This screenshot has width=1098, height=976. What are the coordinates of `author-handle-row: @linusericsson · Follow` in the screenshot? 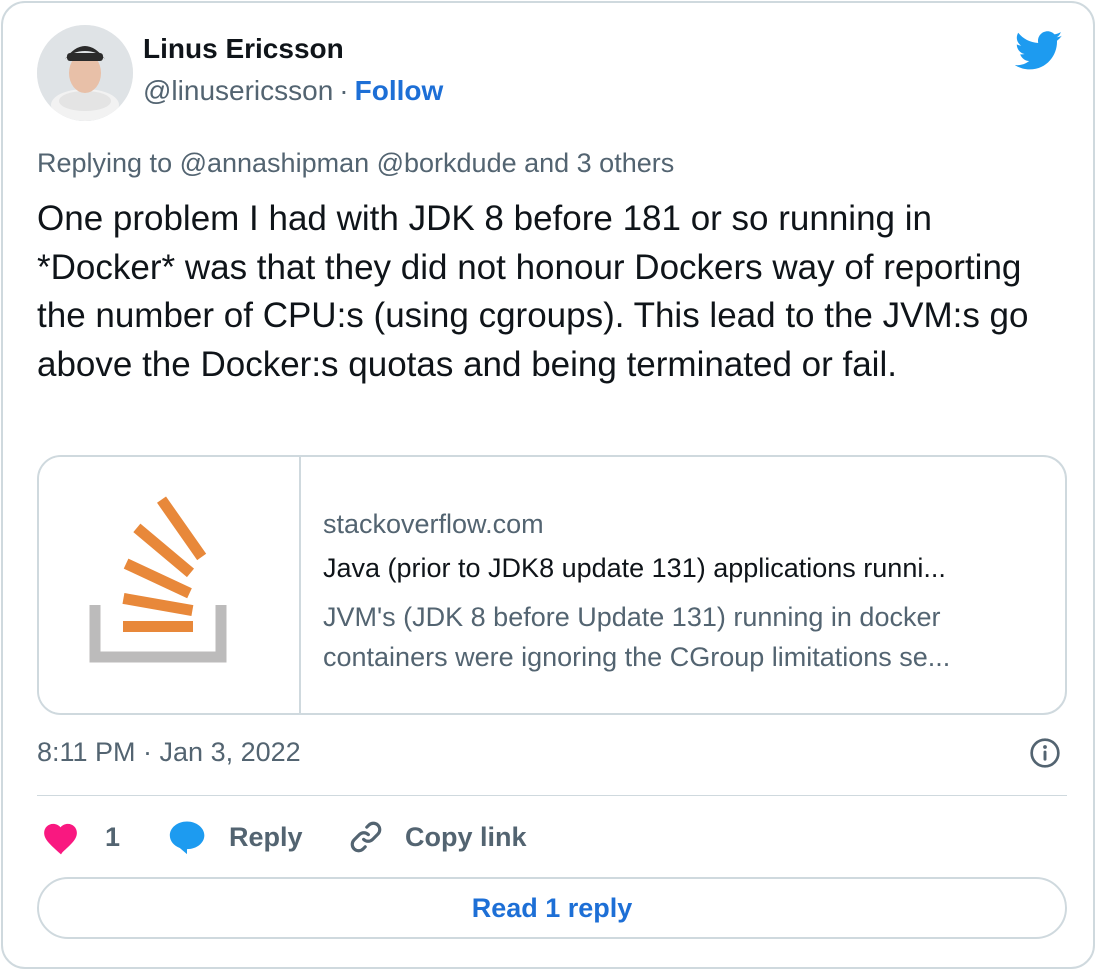 It's located at (293, 91).